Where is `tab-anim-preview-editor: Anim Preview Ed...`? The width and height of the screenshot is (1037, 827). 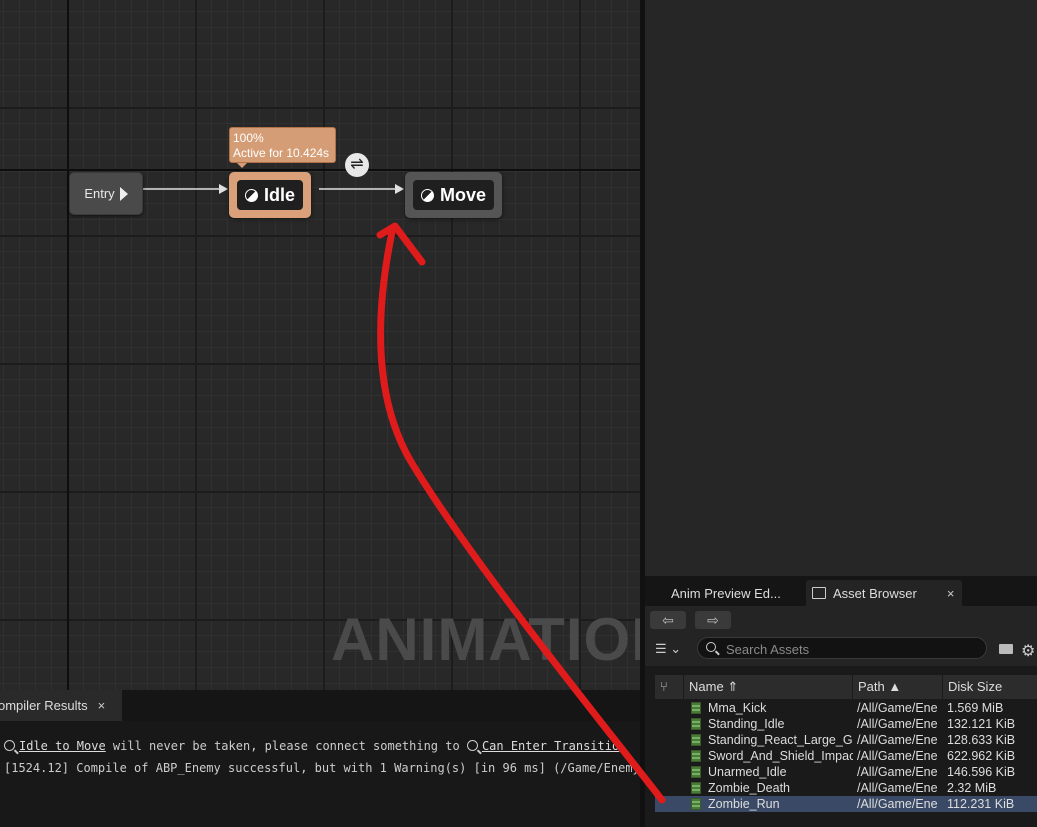
tab-anim-preview-editor: Anim Preview Ed... is located at coordinates (726, 593).